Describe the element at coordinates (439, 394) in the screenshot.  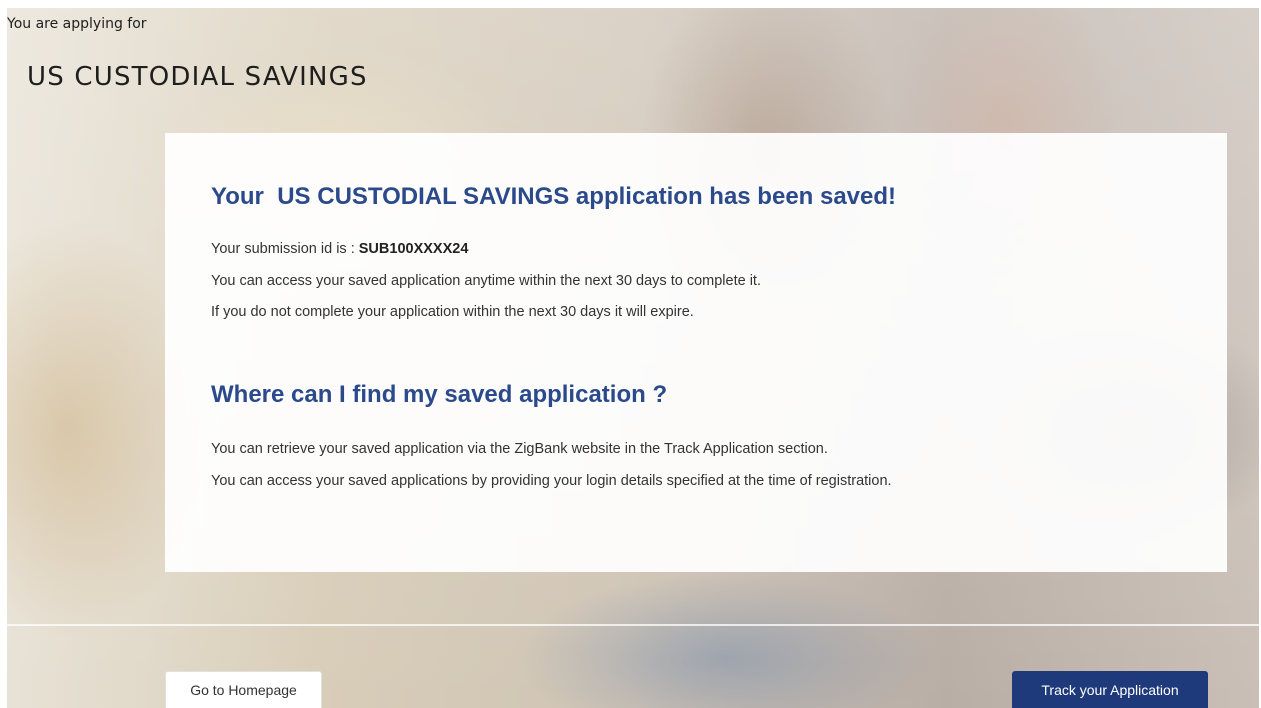
I see `find-application-heading: Where can I find my saved application ?` at that location.